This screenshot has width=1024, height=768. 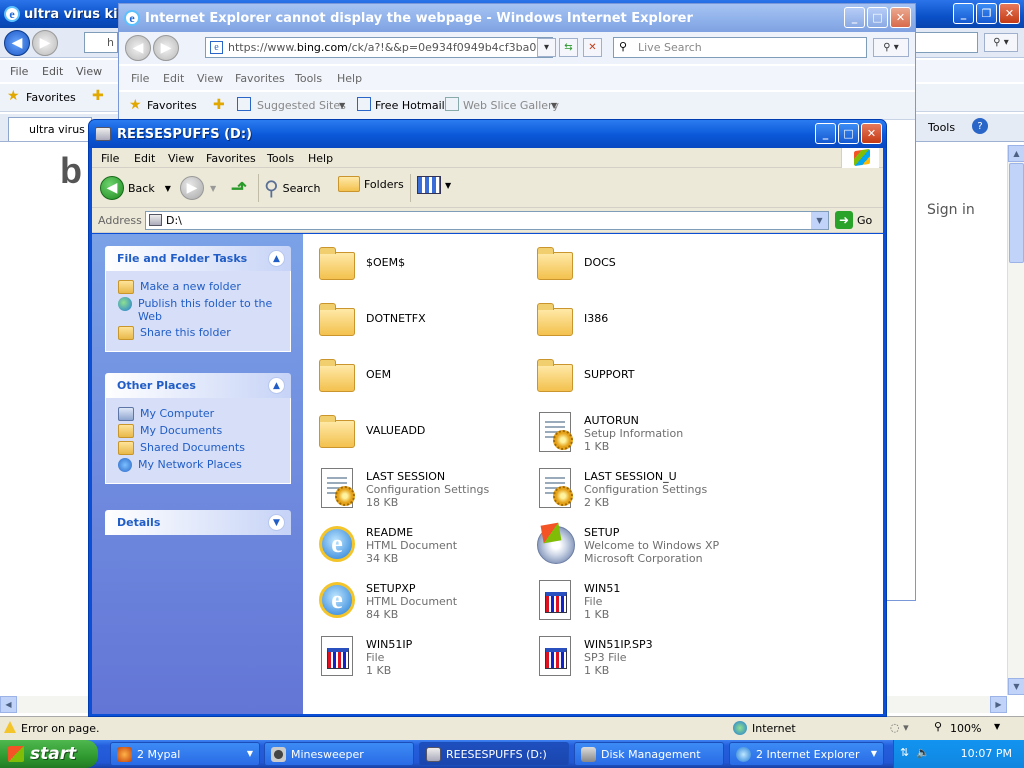 What do you see at coordinates (414, 602) in the screenshot?
I see `file-item-setupxp: e SETUPXP HTML Document 84 KB` at bounding box center [414, 602].